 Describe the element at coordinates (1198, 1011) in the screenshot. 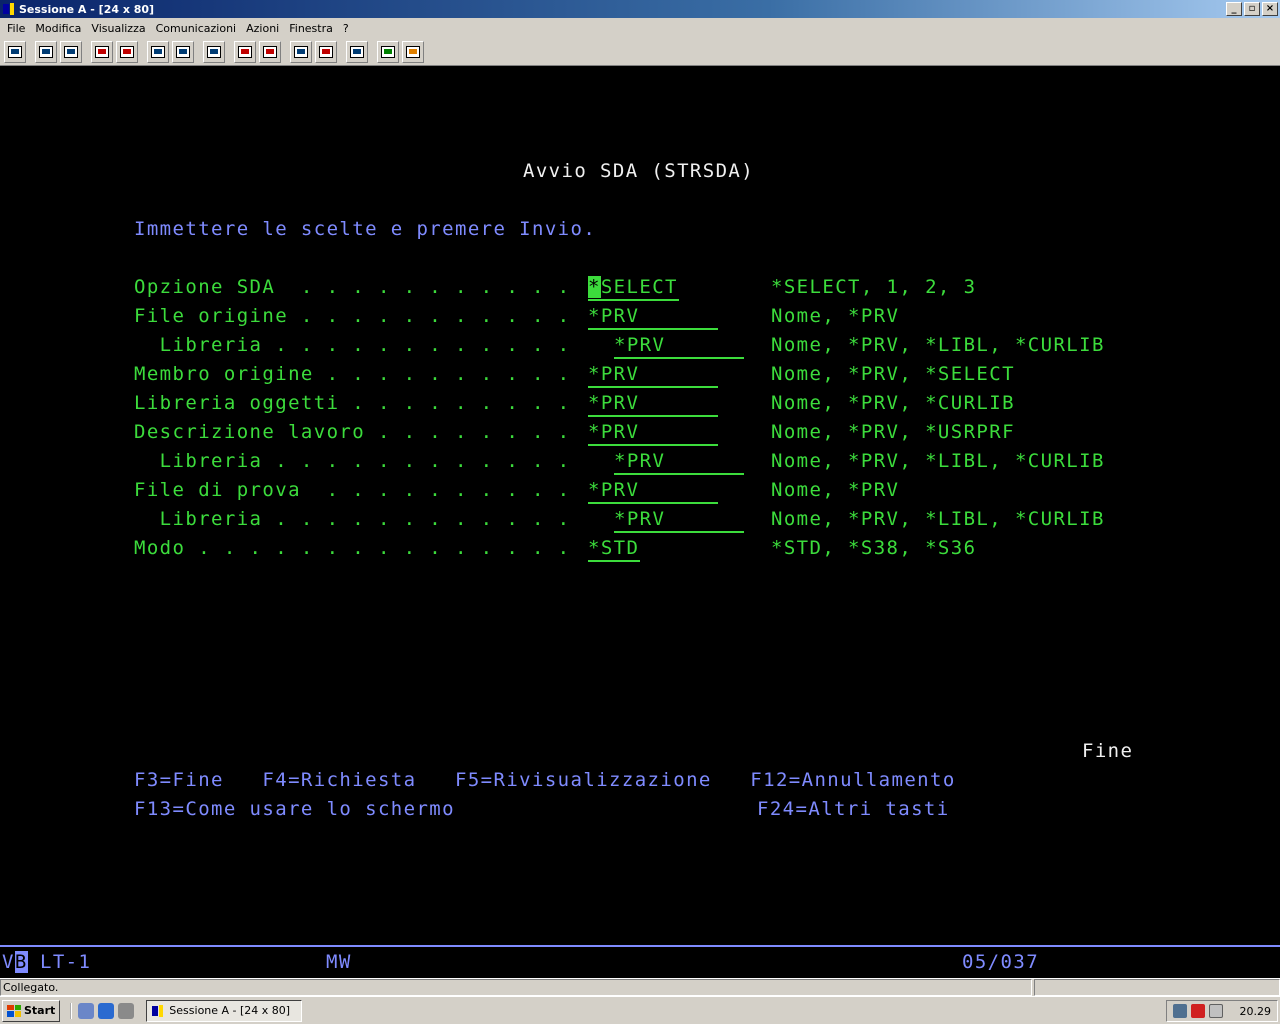

I see `antivirus-icon` at that location.